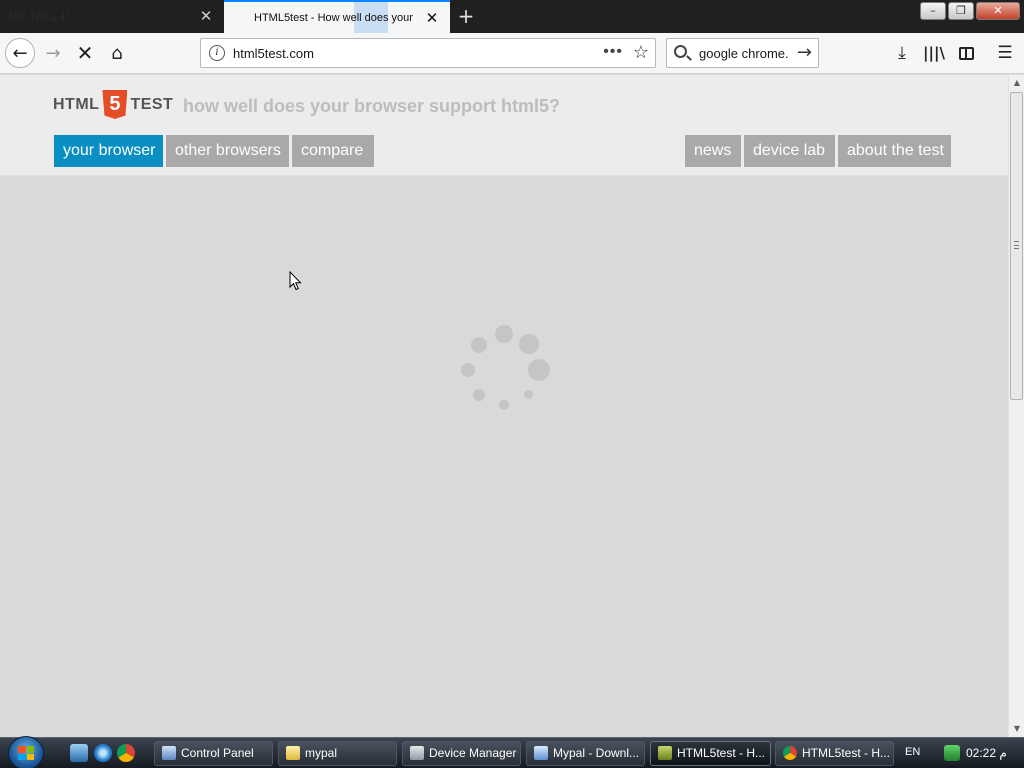 The height and width of the screenshot is (768, 1024). Describe the element at coordinates (273, 53) in the screenshot. I see `address-text: html5test.com` at that location.